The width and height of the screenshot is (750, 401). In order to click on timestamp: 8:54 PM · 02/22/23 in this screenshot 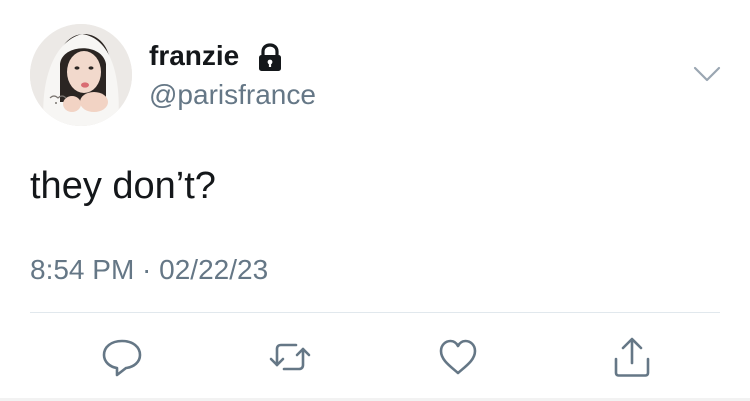, I will do `click(149, 270)`.